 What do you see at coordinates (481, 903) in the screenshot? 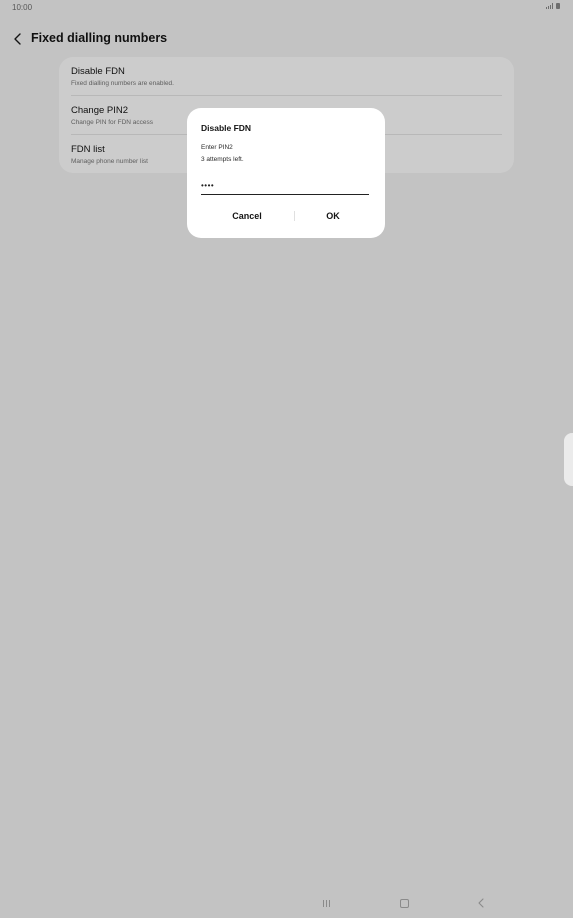
I see `back-icon` at bounding box center [481, 903].